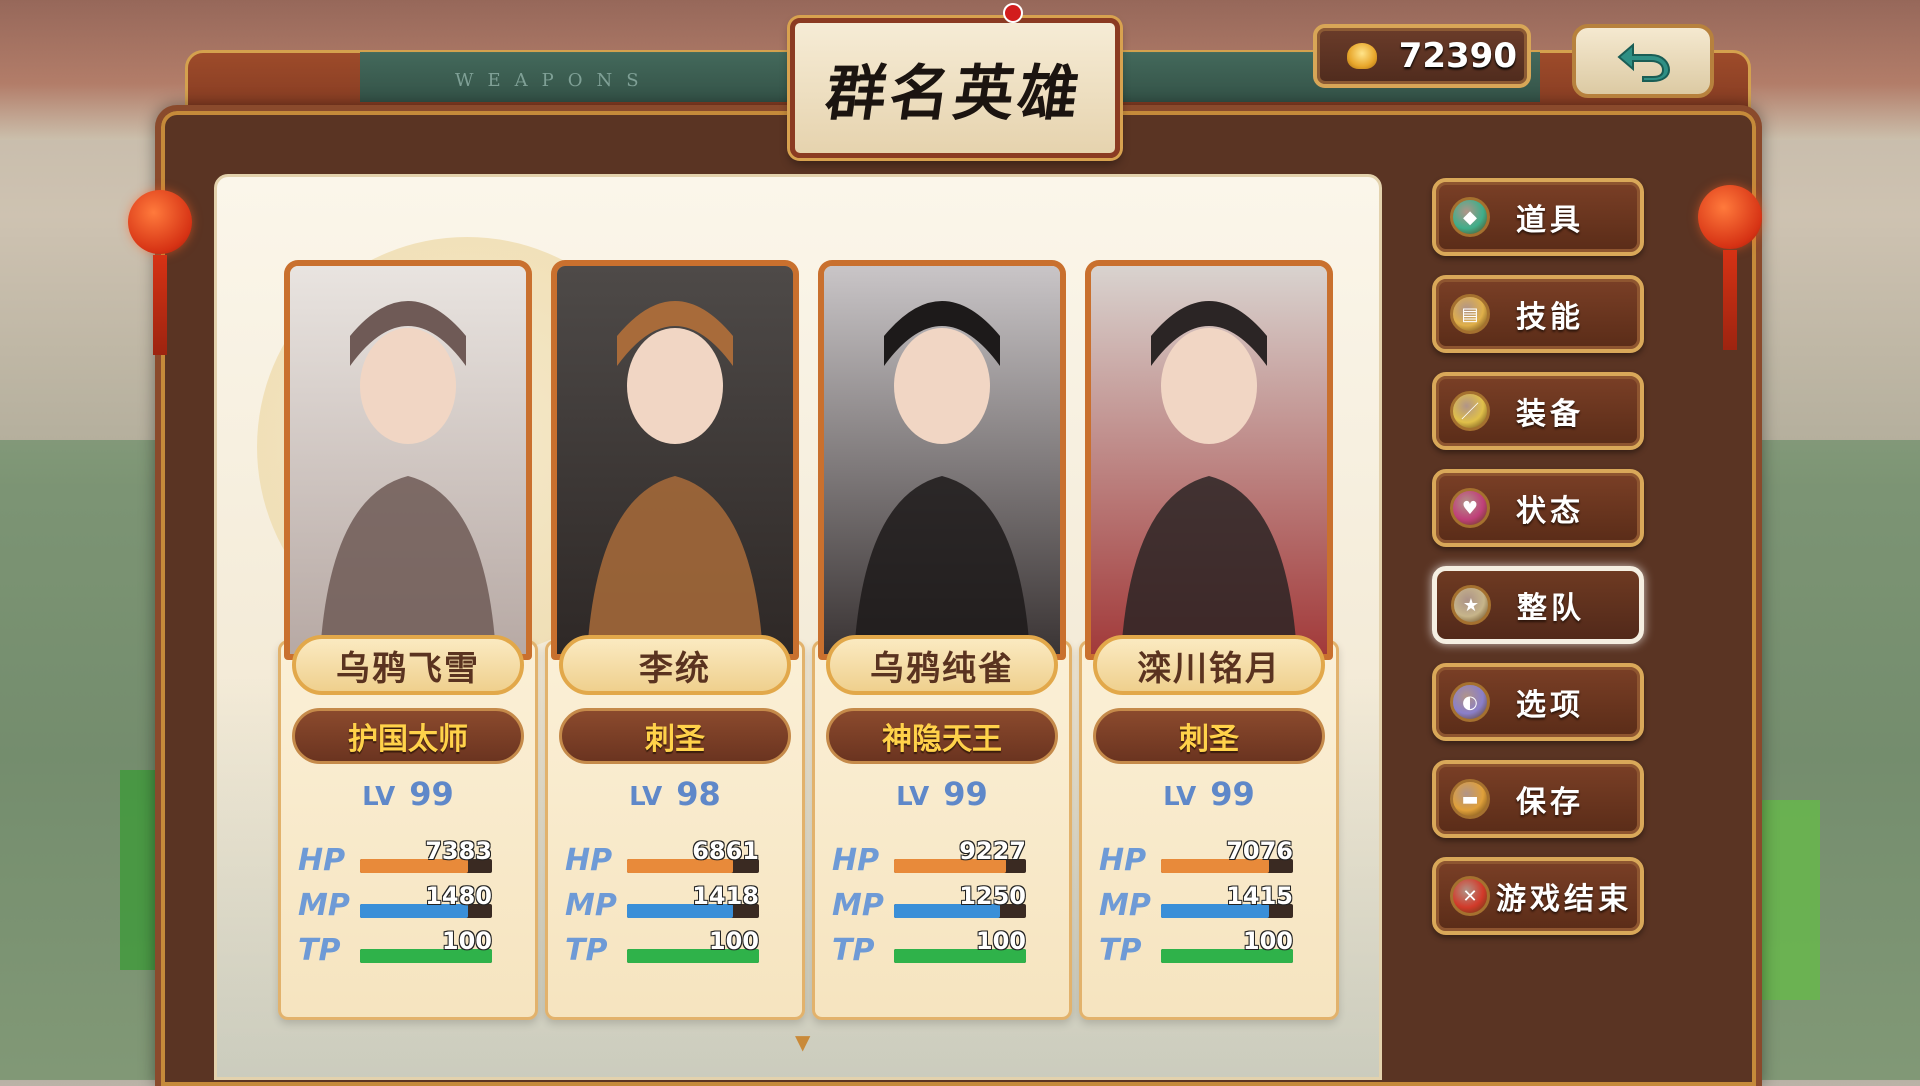 This screenshot has height=1086, width=1920. Describe the element at coordinates (1209, 665) in the screenshot. I see `character-name: 滦川铭月` at that location.